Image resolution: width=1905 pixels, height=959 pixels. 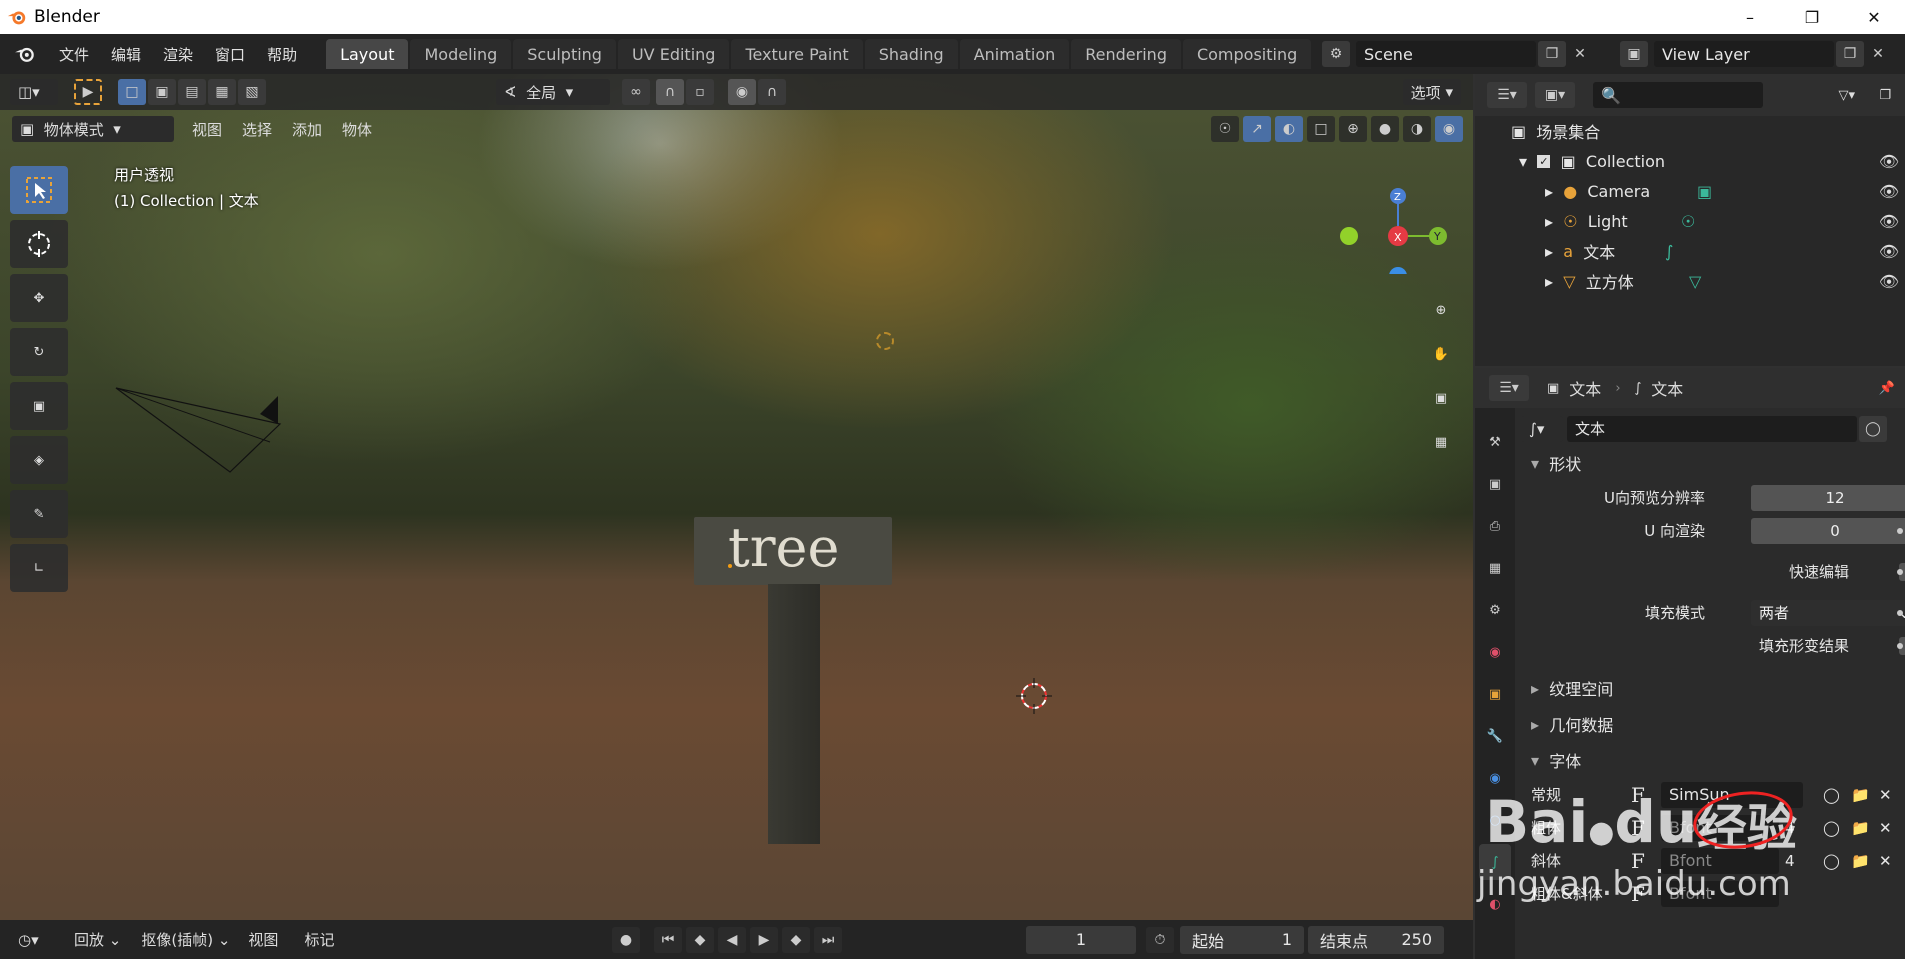 What do you see at coordinates (1495, 652) in the screenshot?
I see `world-tab-icon: ◉` at bounding box center [1495, 652].